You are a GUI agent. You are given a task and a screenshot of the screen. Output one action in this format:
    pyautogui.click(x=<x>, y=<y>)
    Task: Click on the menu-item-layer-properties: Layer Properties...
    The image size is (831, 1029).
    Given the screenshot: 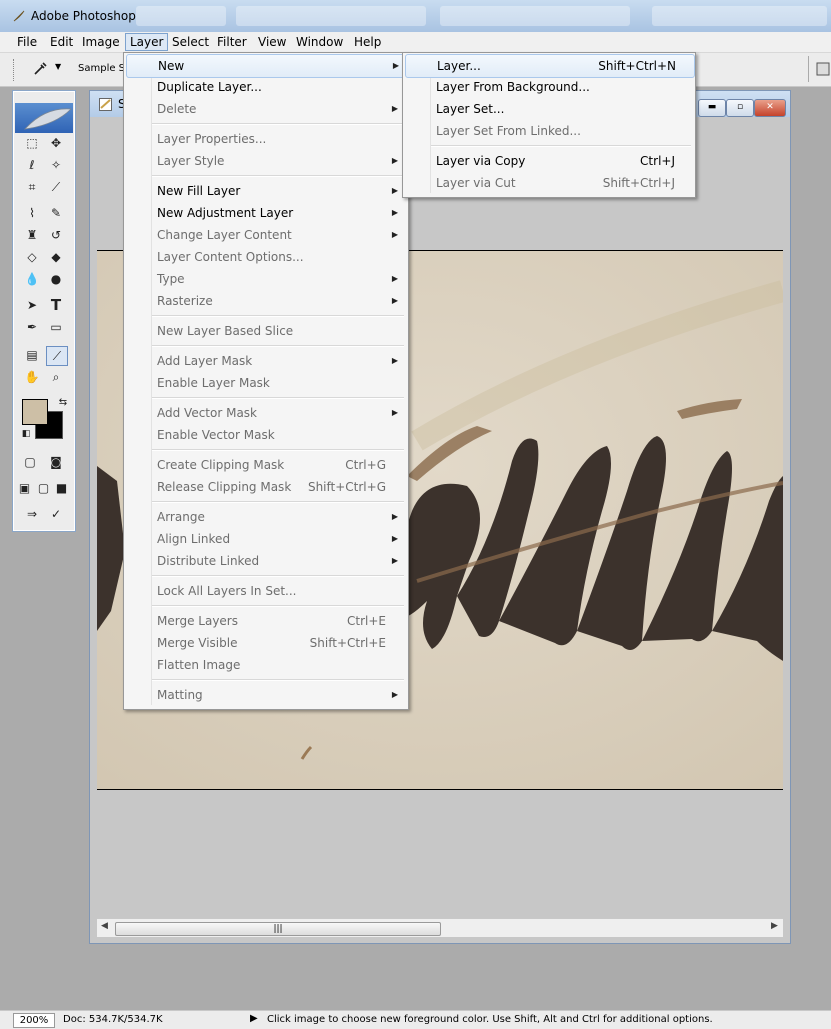 What is the action you would take?
    pyautogui.click(x=266, y=139)
    